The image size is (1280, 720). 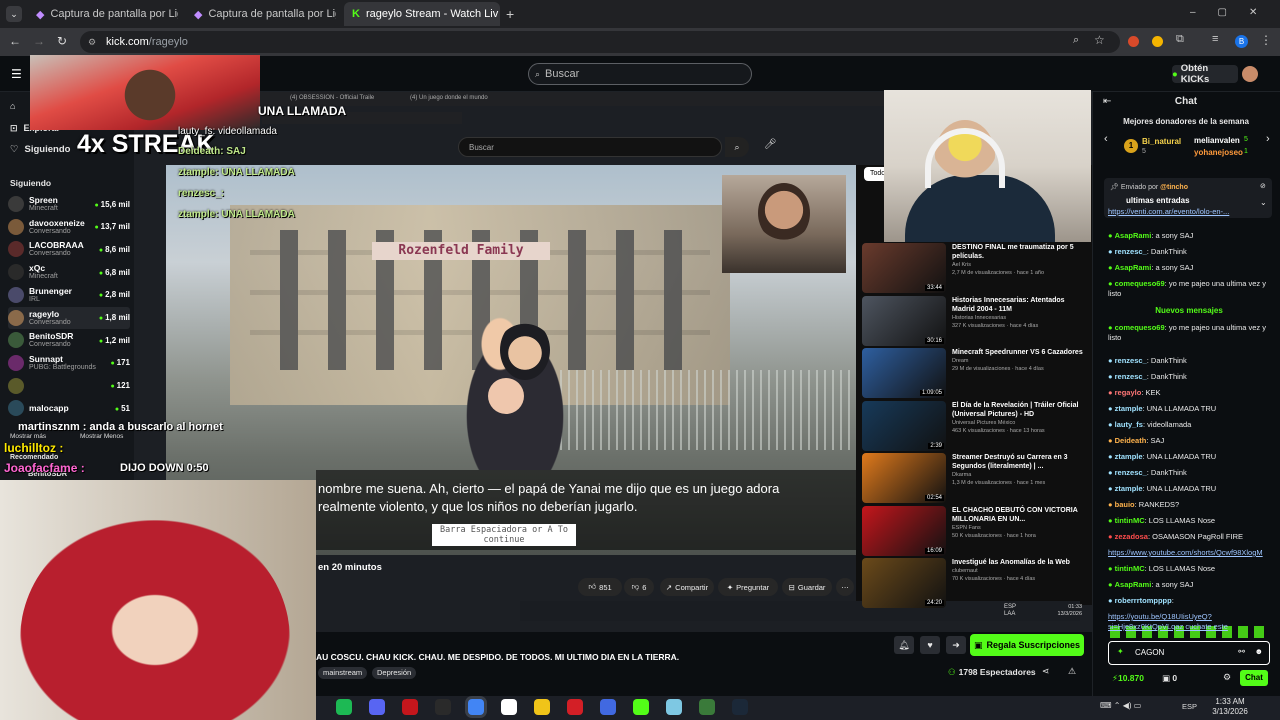 I want to click on zoom-icon: ⌕, so click(x=1076, y=40).